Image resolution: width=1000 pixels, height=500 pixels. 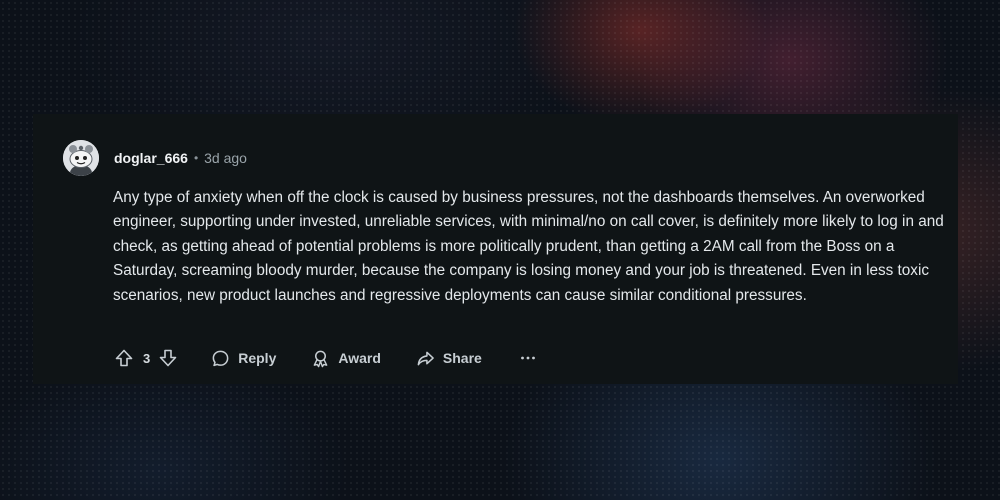 I want to click on vote-count: 3, so click(x=147, y=358).